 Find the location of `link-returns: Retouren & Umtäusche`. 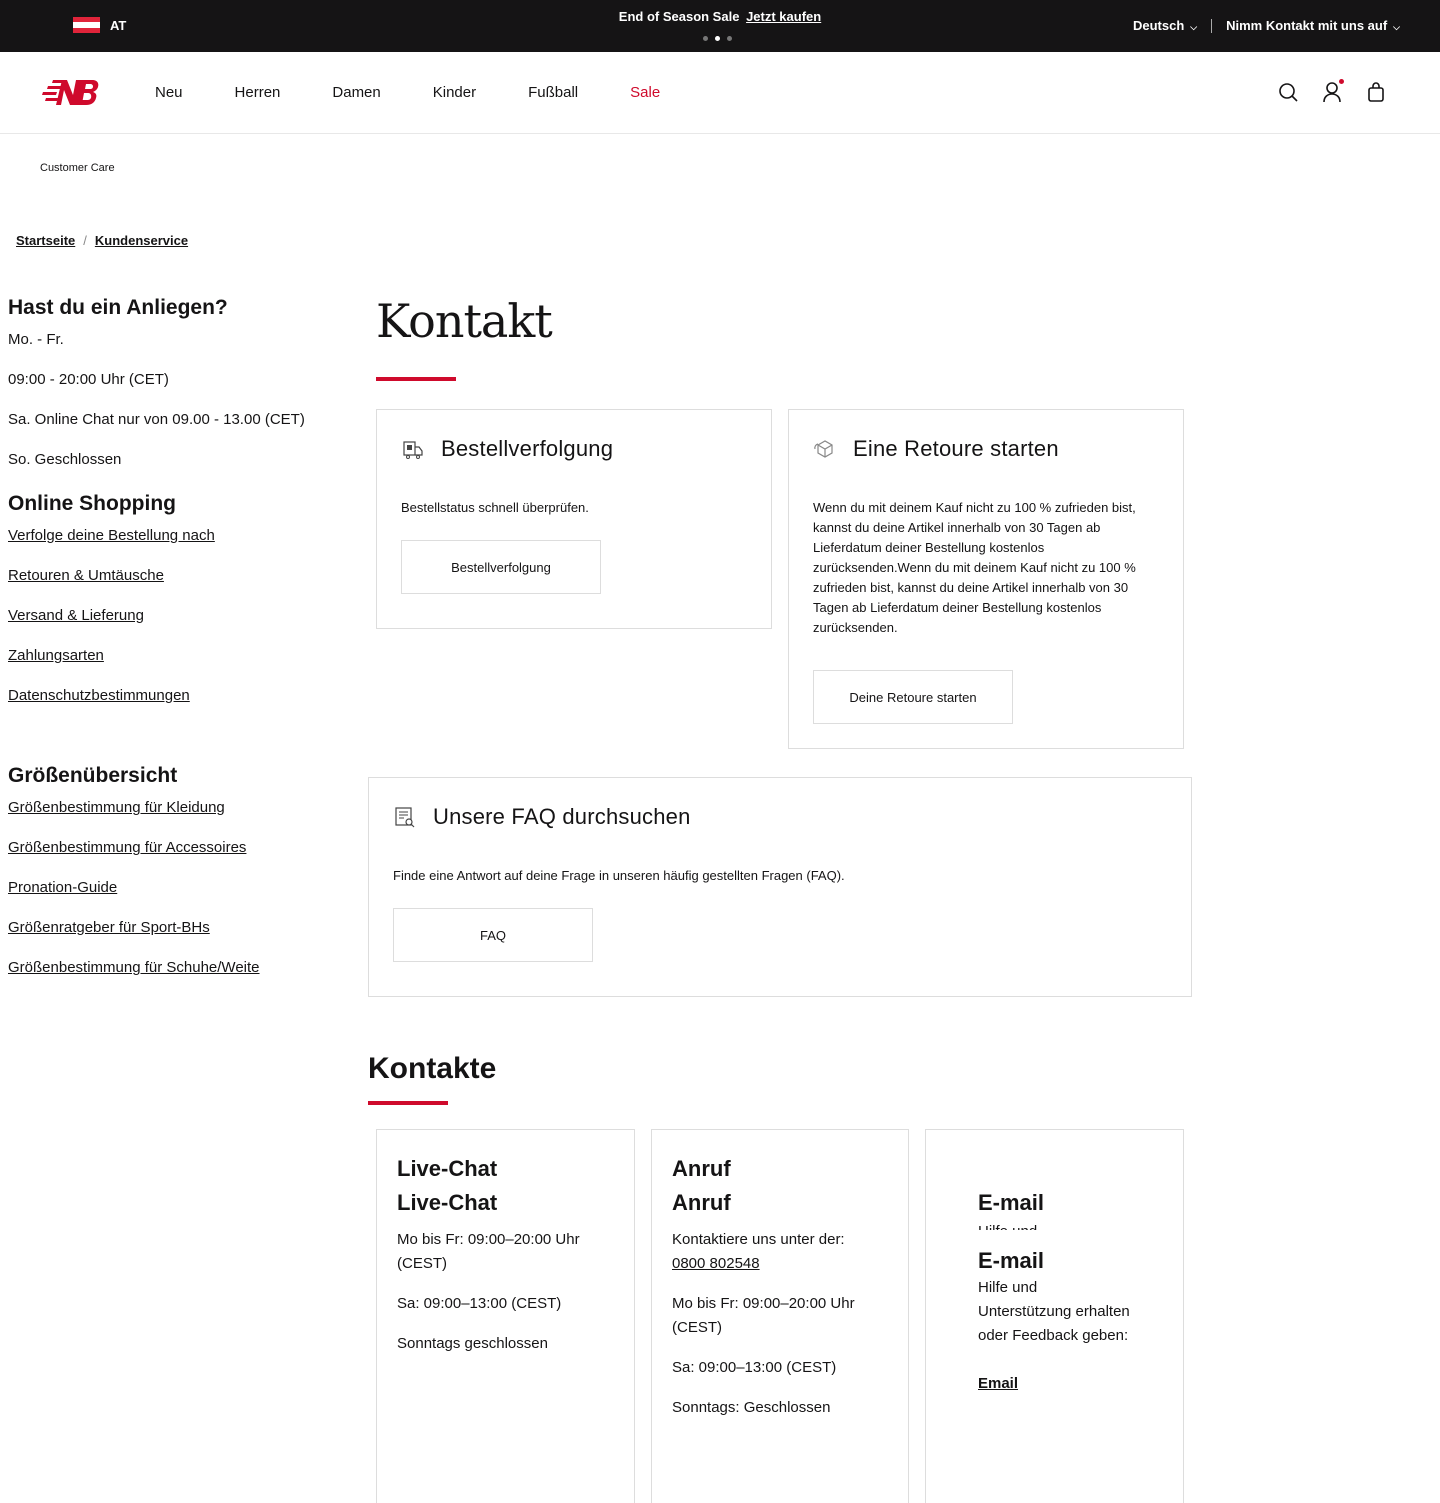

link-returns: Retouren & Umtäusche is located at coordinates (173, 576).